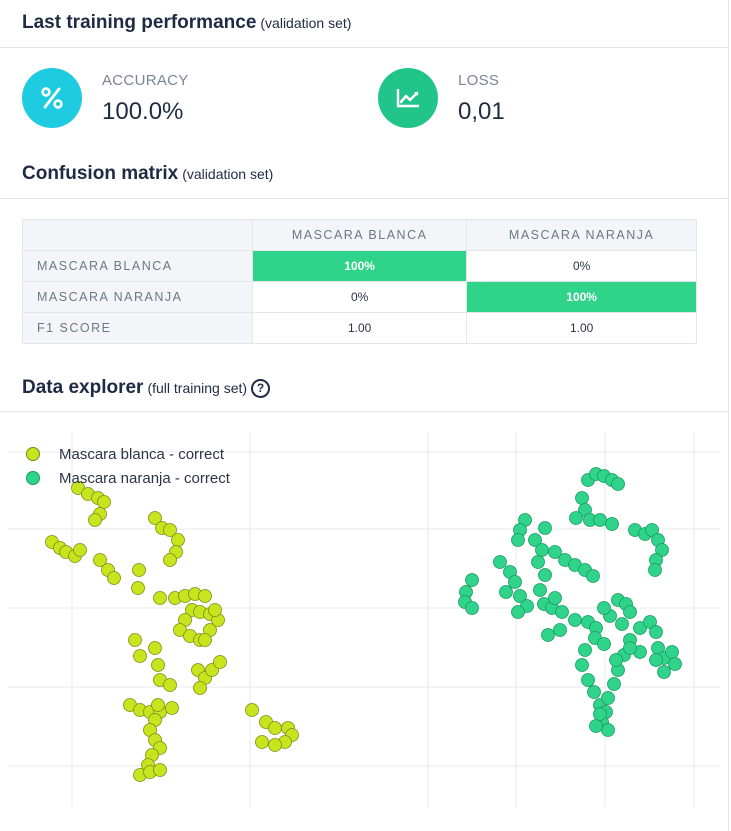 This screenshot has height=831, width=731. I want to click on legend-label: Mascara blanca - correct, so click(142, 454).